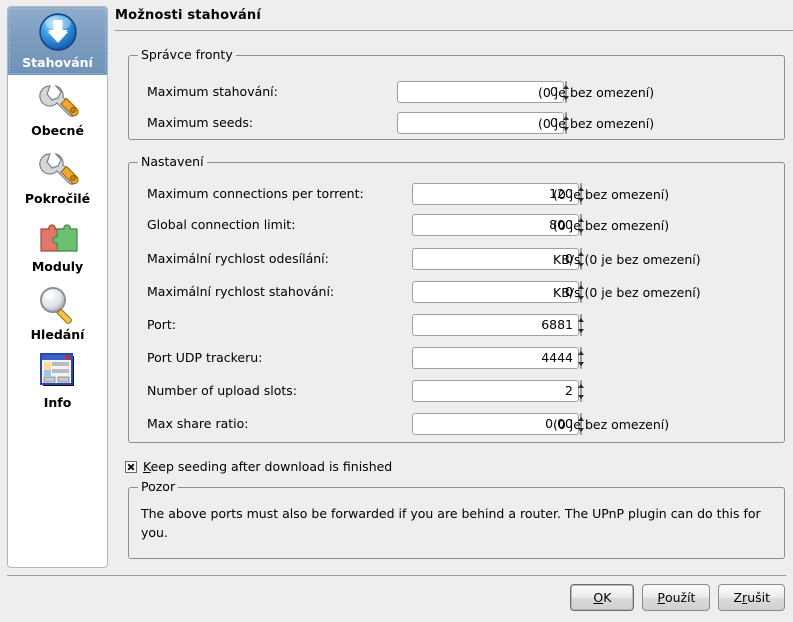 The width and height of the screenshot is (793, 622). Describe the element at coordinates (56, 369) in the screenshot. I see `window-info-icon` at that location.